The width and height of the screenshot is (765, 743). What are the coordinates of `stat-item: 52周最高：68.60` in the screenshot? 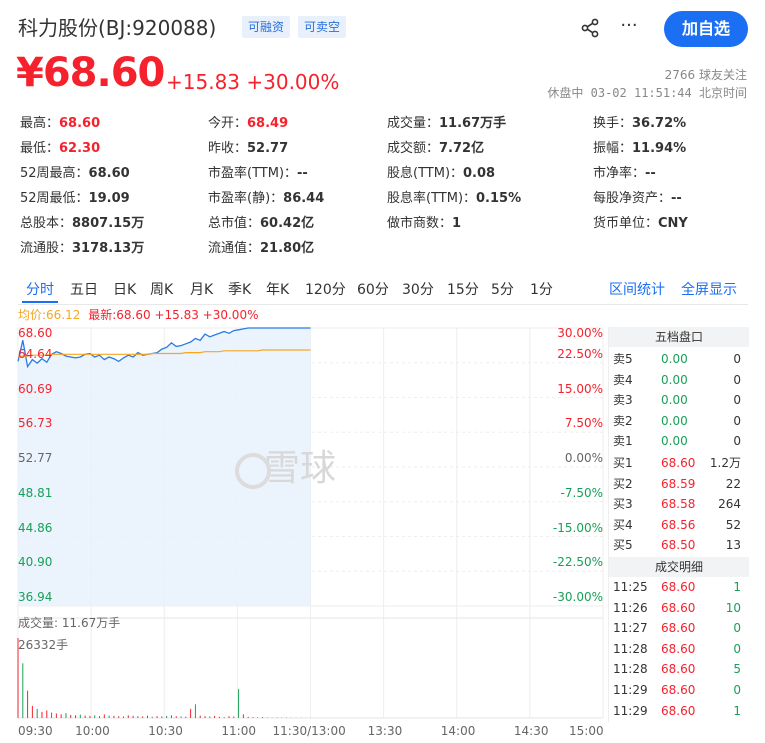 It's located at (75, 171).